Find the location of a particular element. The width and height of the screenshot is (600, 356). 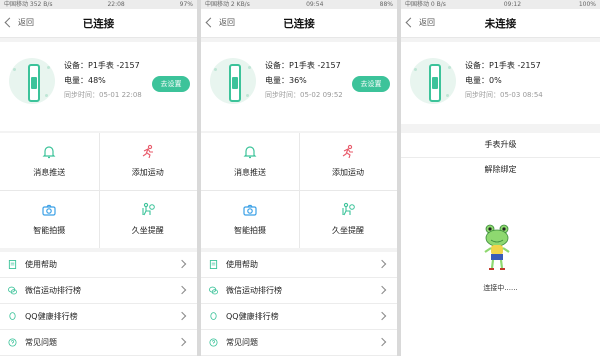

device-menu: 手表升级 解除绑定 is located at coordinates (500, 158).